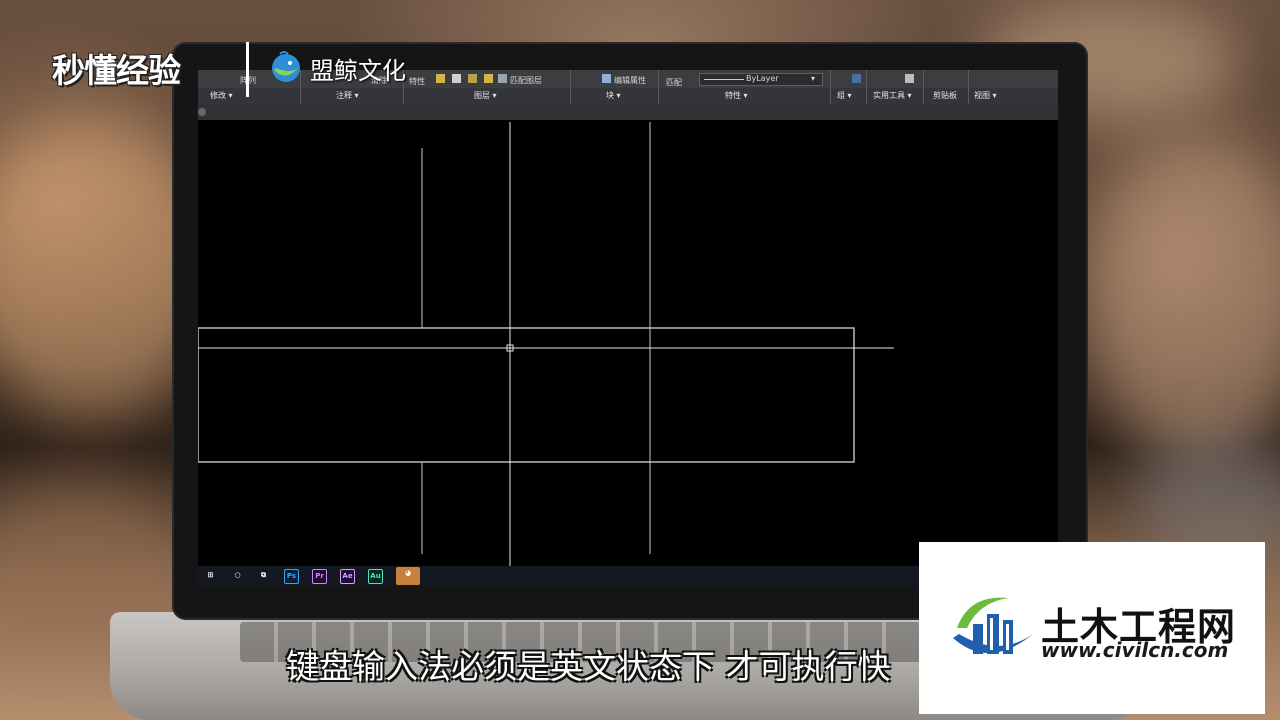 The height and width of the screenshot is (720, 1280). I want to click on photoshop-icon: Ps, so click(291, 576).